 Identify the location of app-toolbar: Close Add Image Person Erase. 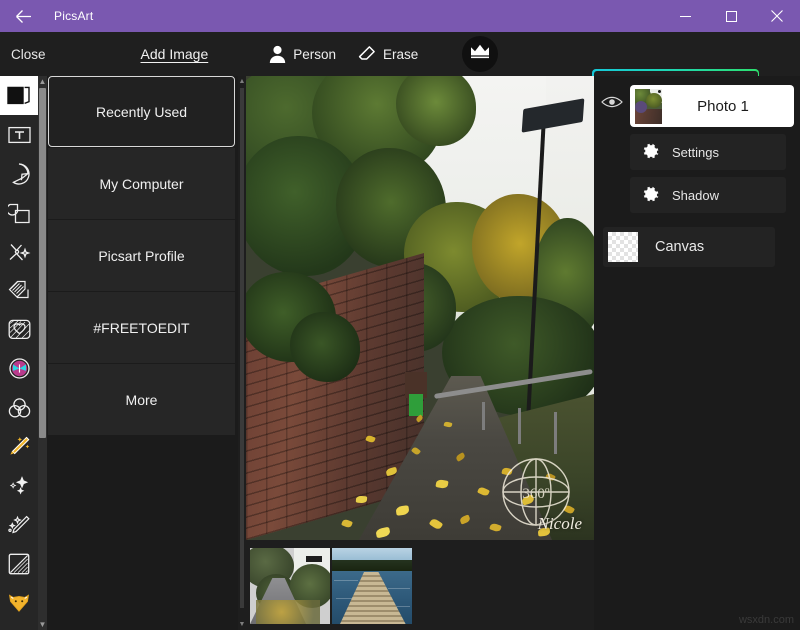
(400, 68).